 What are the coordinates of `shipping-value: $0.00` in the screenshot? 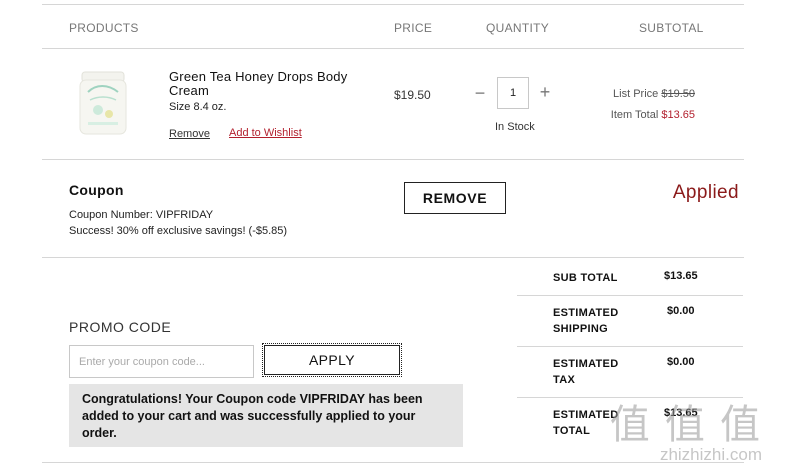 It's located at (681, 311).